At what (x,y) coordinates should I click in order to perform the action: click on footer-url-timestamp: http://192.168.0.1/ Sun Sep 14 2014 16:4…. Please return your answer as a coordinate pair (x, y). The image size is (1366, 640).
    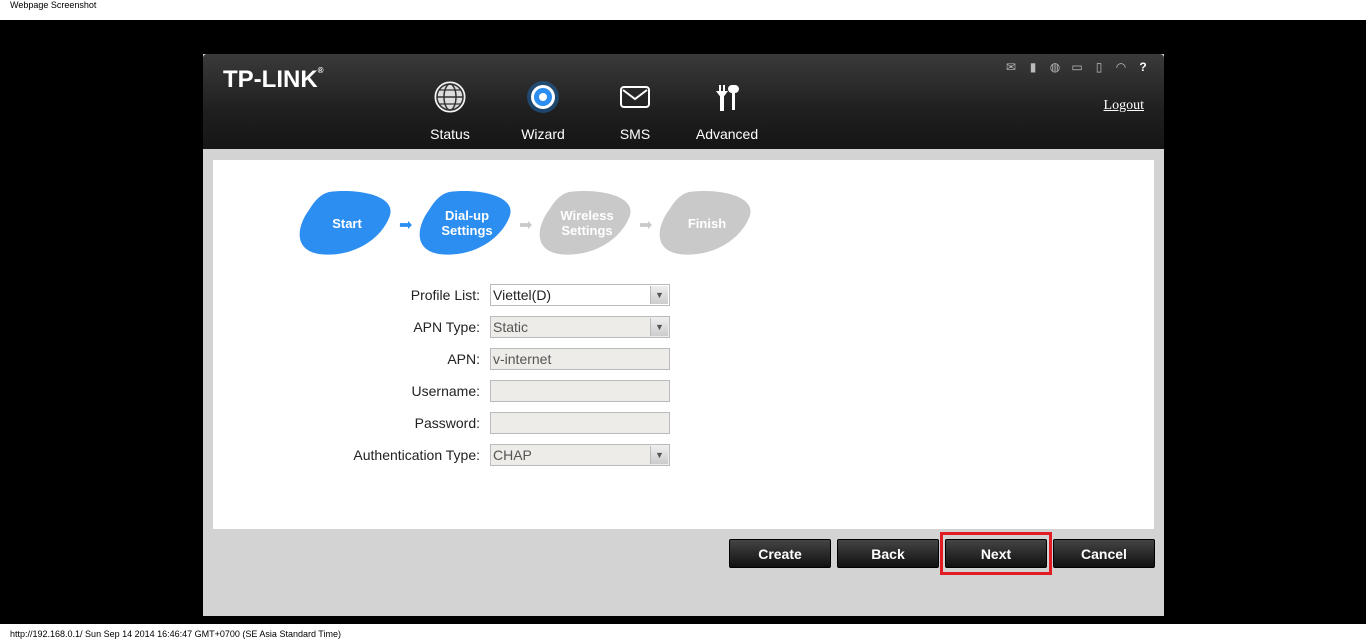
    Looking at the image, I should click on (175, 634).